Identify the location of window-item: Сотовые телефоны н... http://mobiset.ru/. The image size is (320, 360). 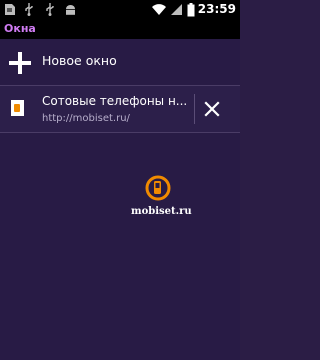
(120, 109).